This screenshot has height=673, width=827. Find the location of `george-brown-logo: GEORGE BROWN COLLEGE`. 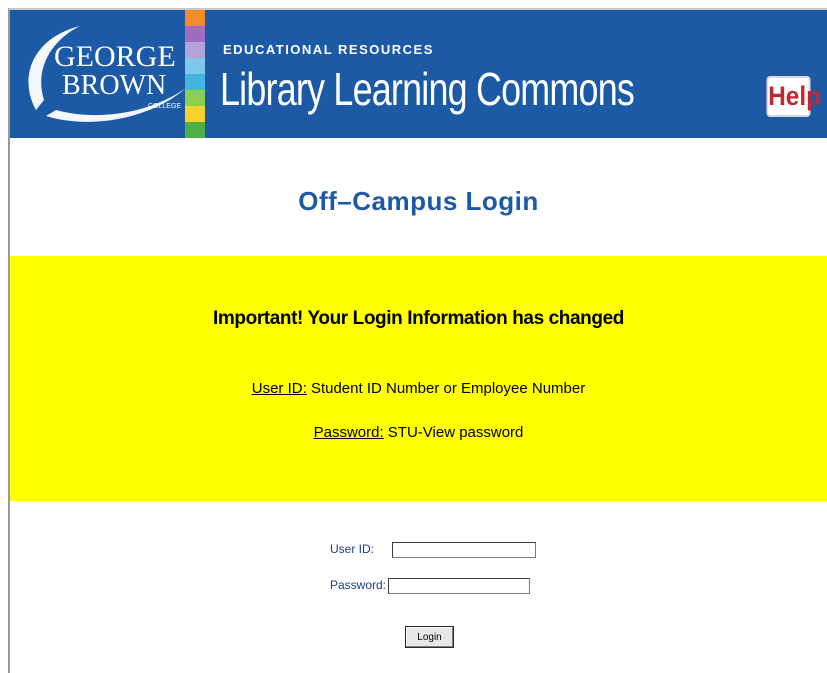

george-brown-logo: GEORGE BROWN COLLEGE is located at coordinates (107, 74).